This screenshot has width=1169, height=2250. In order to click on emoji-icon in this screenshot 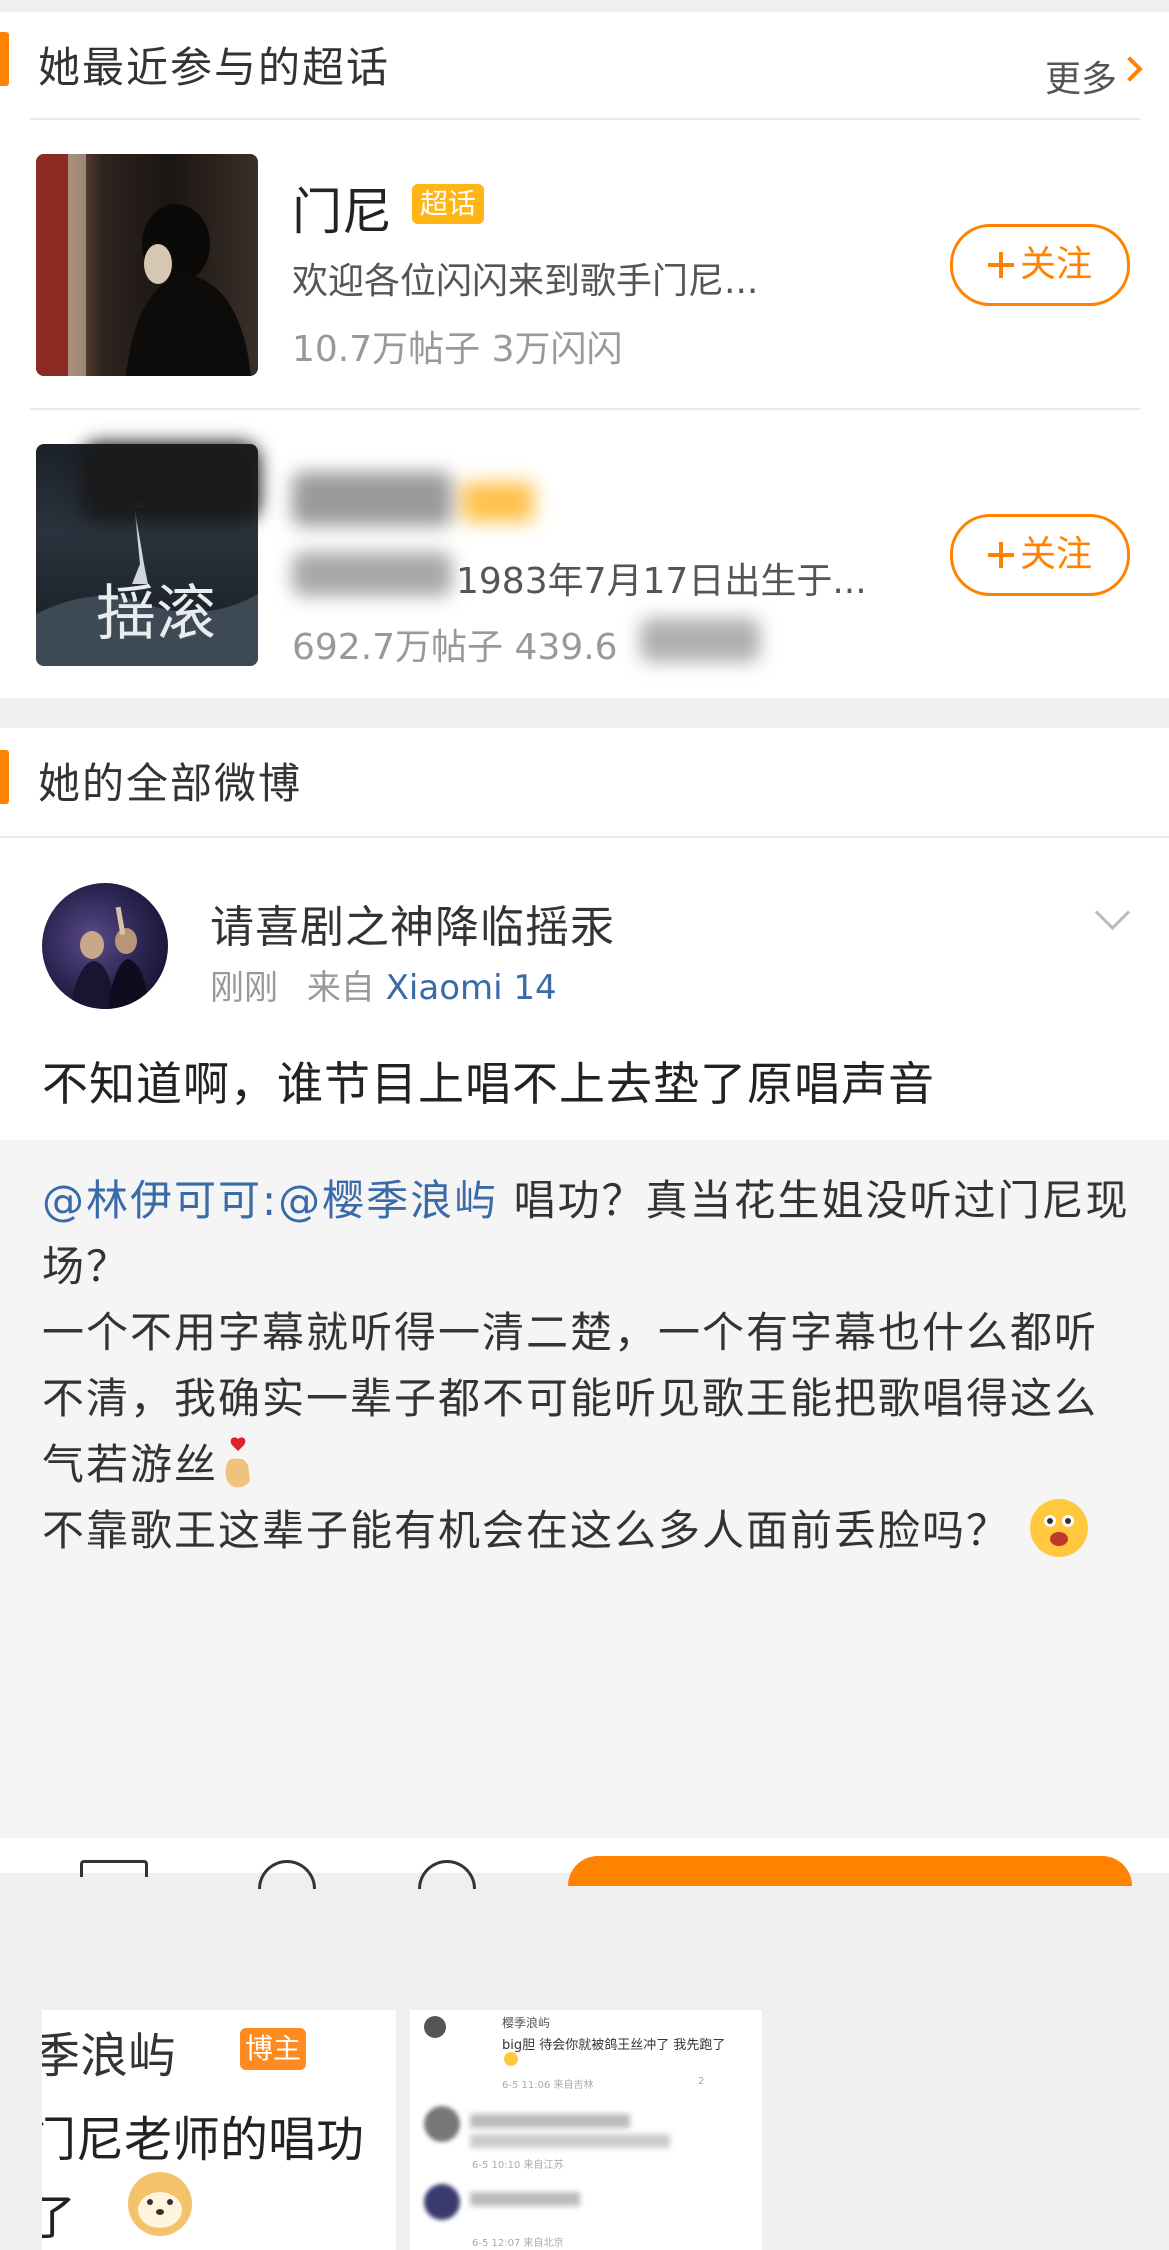, I will do `click(511, 2059)`.